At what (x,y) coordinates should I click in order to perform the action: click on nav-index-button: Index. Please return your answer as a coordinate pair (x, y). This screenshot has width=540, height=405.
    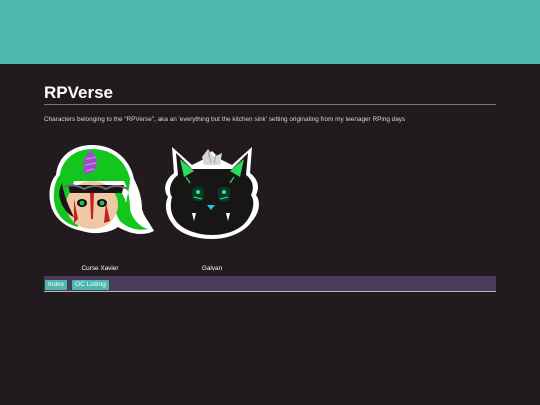
    Looking at the image, I should click on (56, 285).